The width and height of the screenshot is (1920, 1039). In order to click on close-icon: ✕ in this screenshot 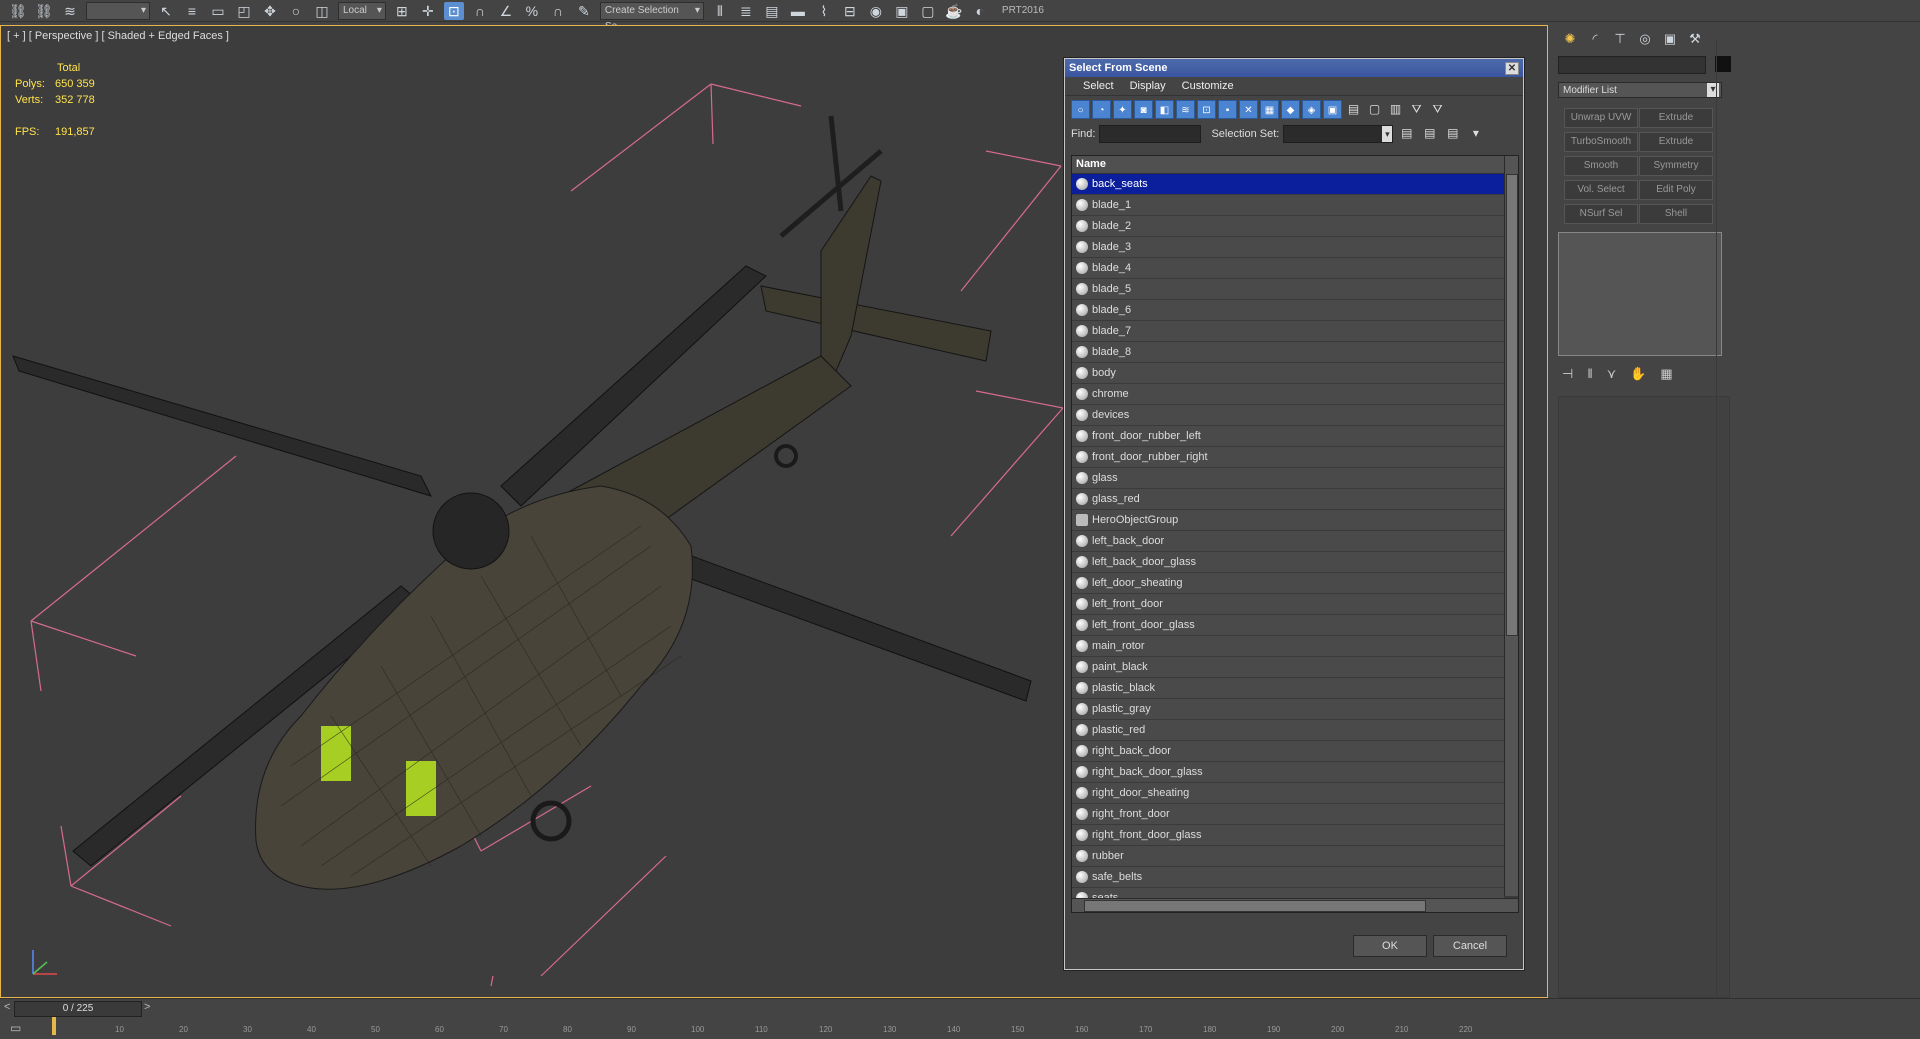, I will do `click(1512, 68)`.